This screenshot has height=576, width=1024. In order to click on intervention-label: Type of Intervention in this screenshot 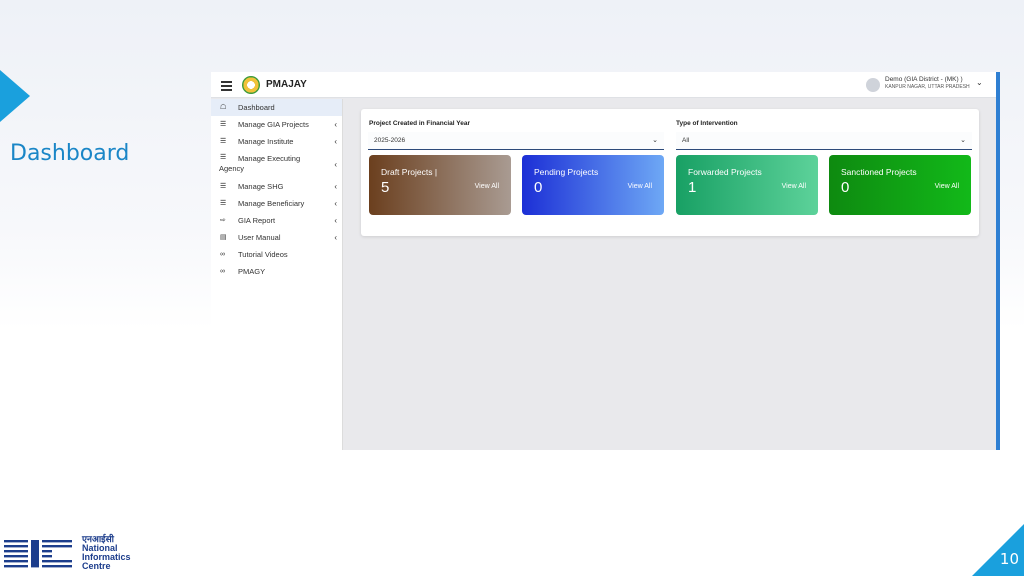, I will do `click(707, 123)`.